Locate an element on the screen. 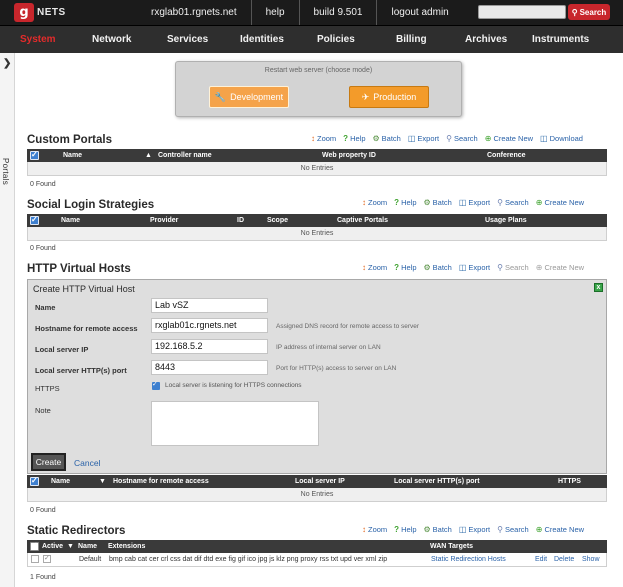 Image resolution: width=623 pixels, height=587 pixels. column-header: HTTPS is located at coordinates (569, 481).